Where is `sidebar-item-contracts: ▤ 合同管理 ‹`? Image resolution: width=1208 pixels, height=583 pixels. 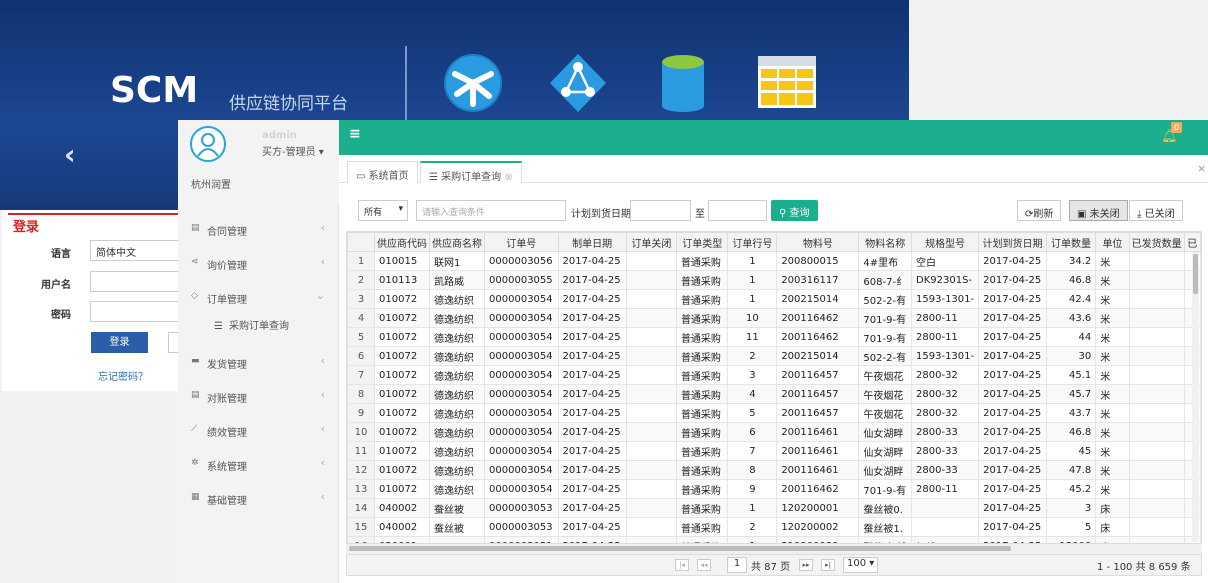 sidebar-item-contracts: ▤ 合同管理 ‹ is located at coordinates (258, 230).